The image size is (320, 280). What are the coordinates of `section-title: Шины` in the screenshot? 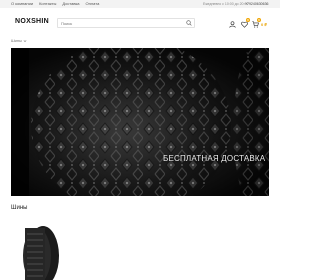 It's located at (19, 208).